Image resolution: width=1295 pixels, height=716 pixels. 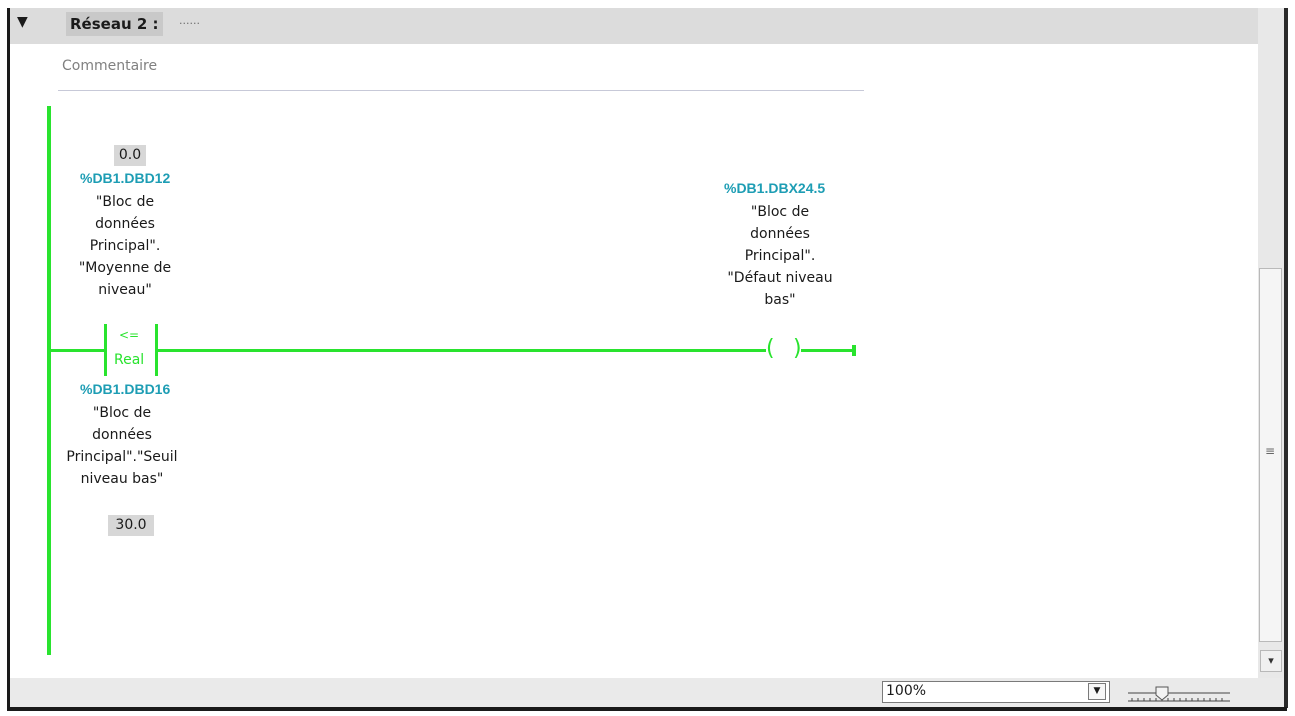 What do you see at coordinates (22, 22) in the screenshot?
I see `triangle-down-icon: ▼` at bounding box center [22, 22].